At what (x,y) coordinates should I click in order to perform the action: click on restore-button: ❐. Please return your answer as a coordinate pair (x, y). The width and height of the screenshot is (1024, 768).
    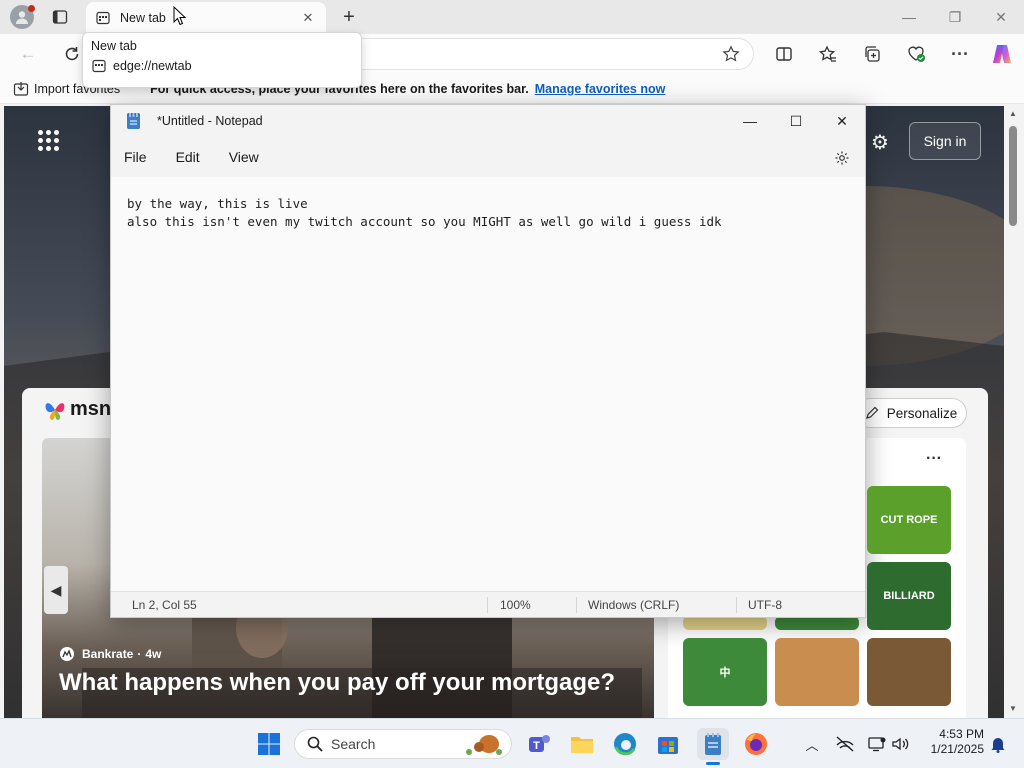
    Looking at the image, I should click on (955, 17).